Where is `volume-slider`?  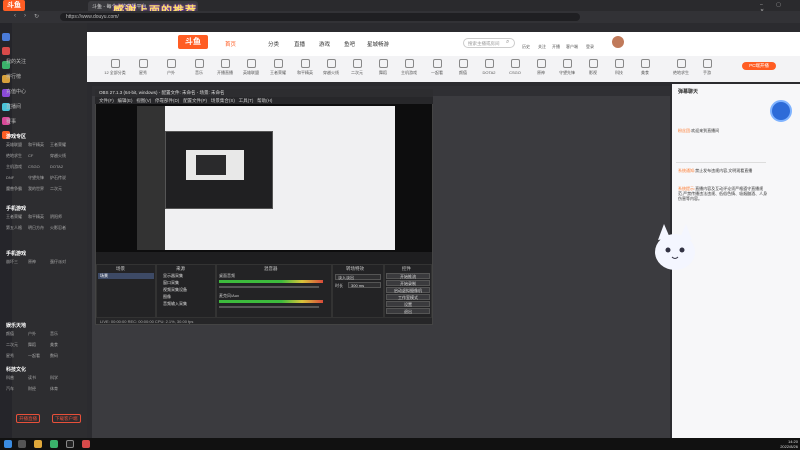 volume-slider is located at coordinates (269, 307).